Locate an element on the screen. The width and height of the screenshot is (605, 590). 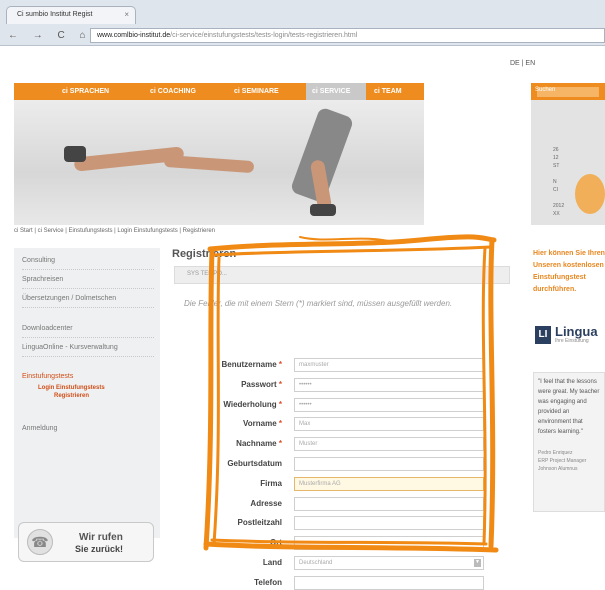
field-value: Deutschland is located at coordinates (316, 563).